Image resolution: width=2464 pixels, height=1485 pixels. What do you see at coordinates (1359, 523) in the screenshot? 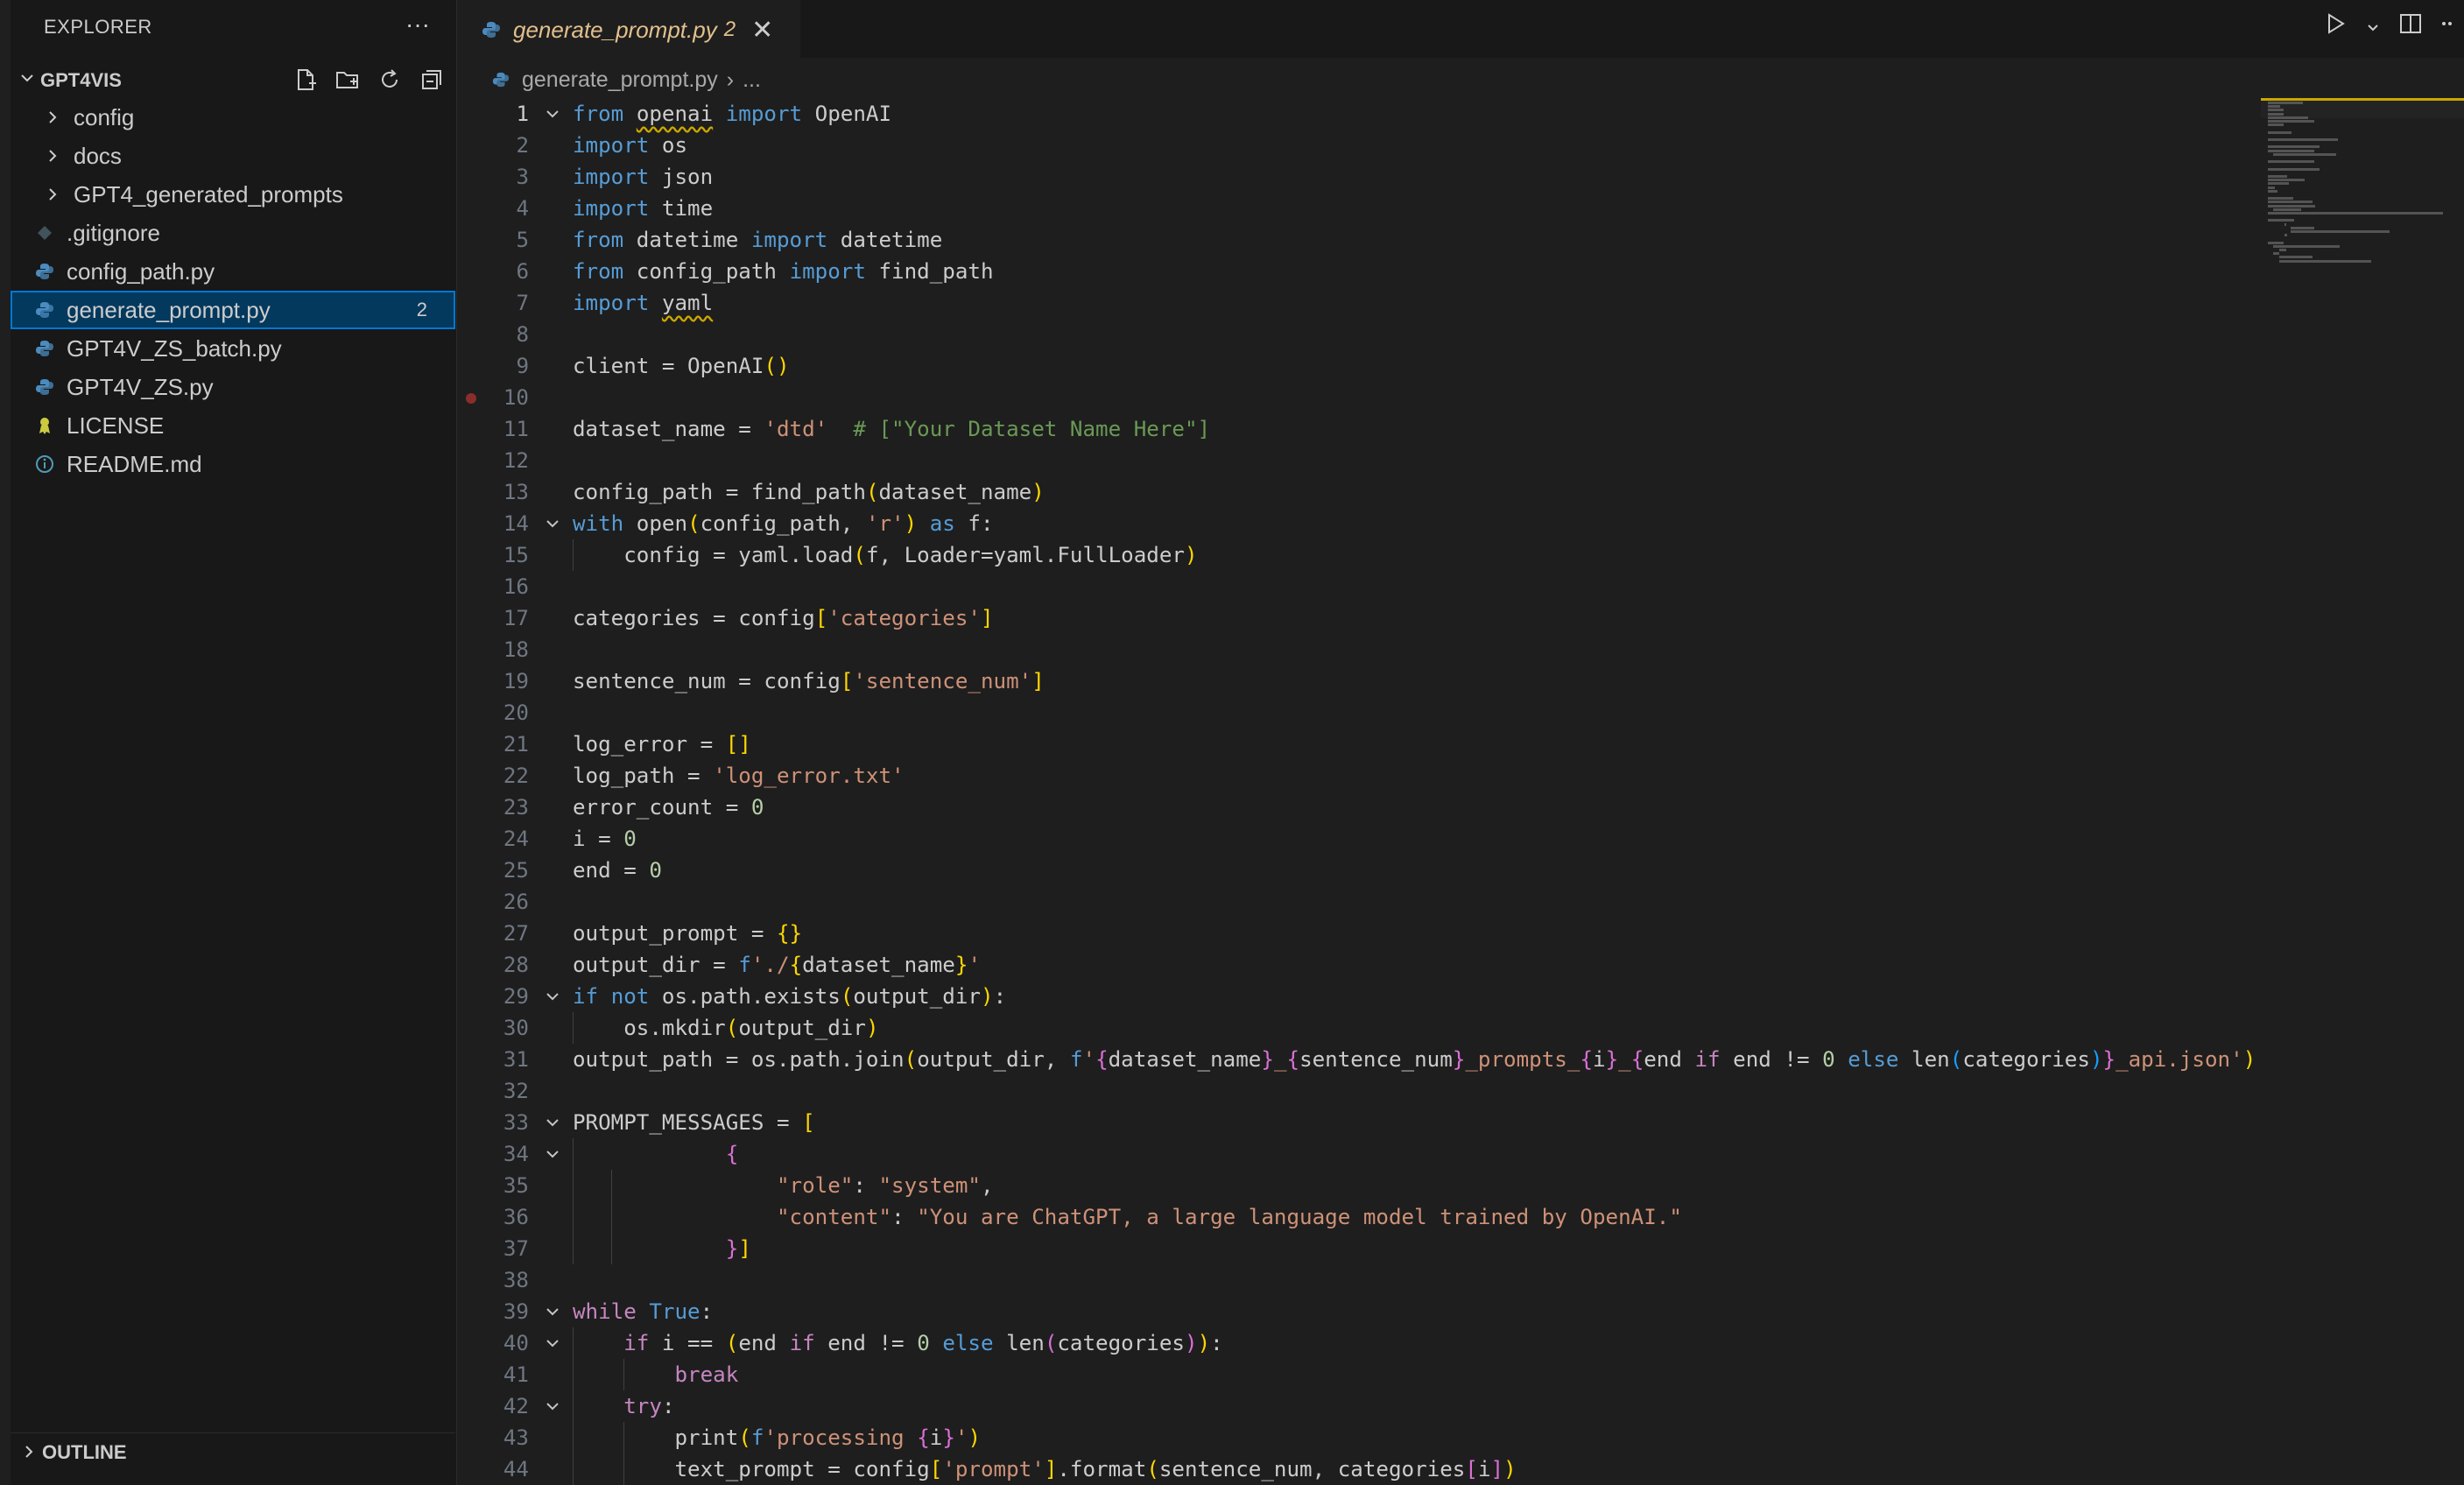
I see `code-line: 14 with open(config_path, 'r') as f:` at bounding box center [1359, 523].